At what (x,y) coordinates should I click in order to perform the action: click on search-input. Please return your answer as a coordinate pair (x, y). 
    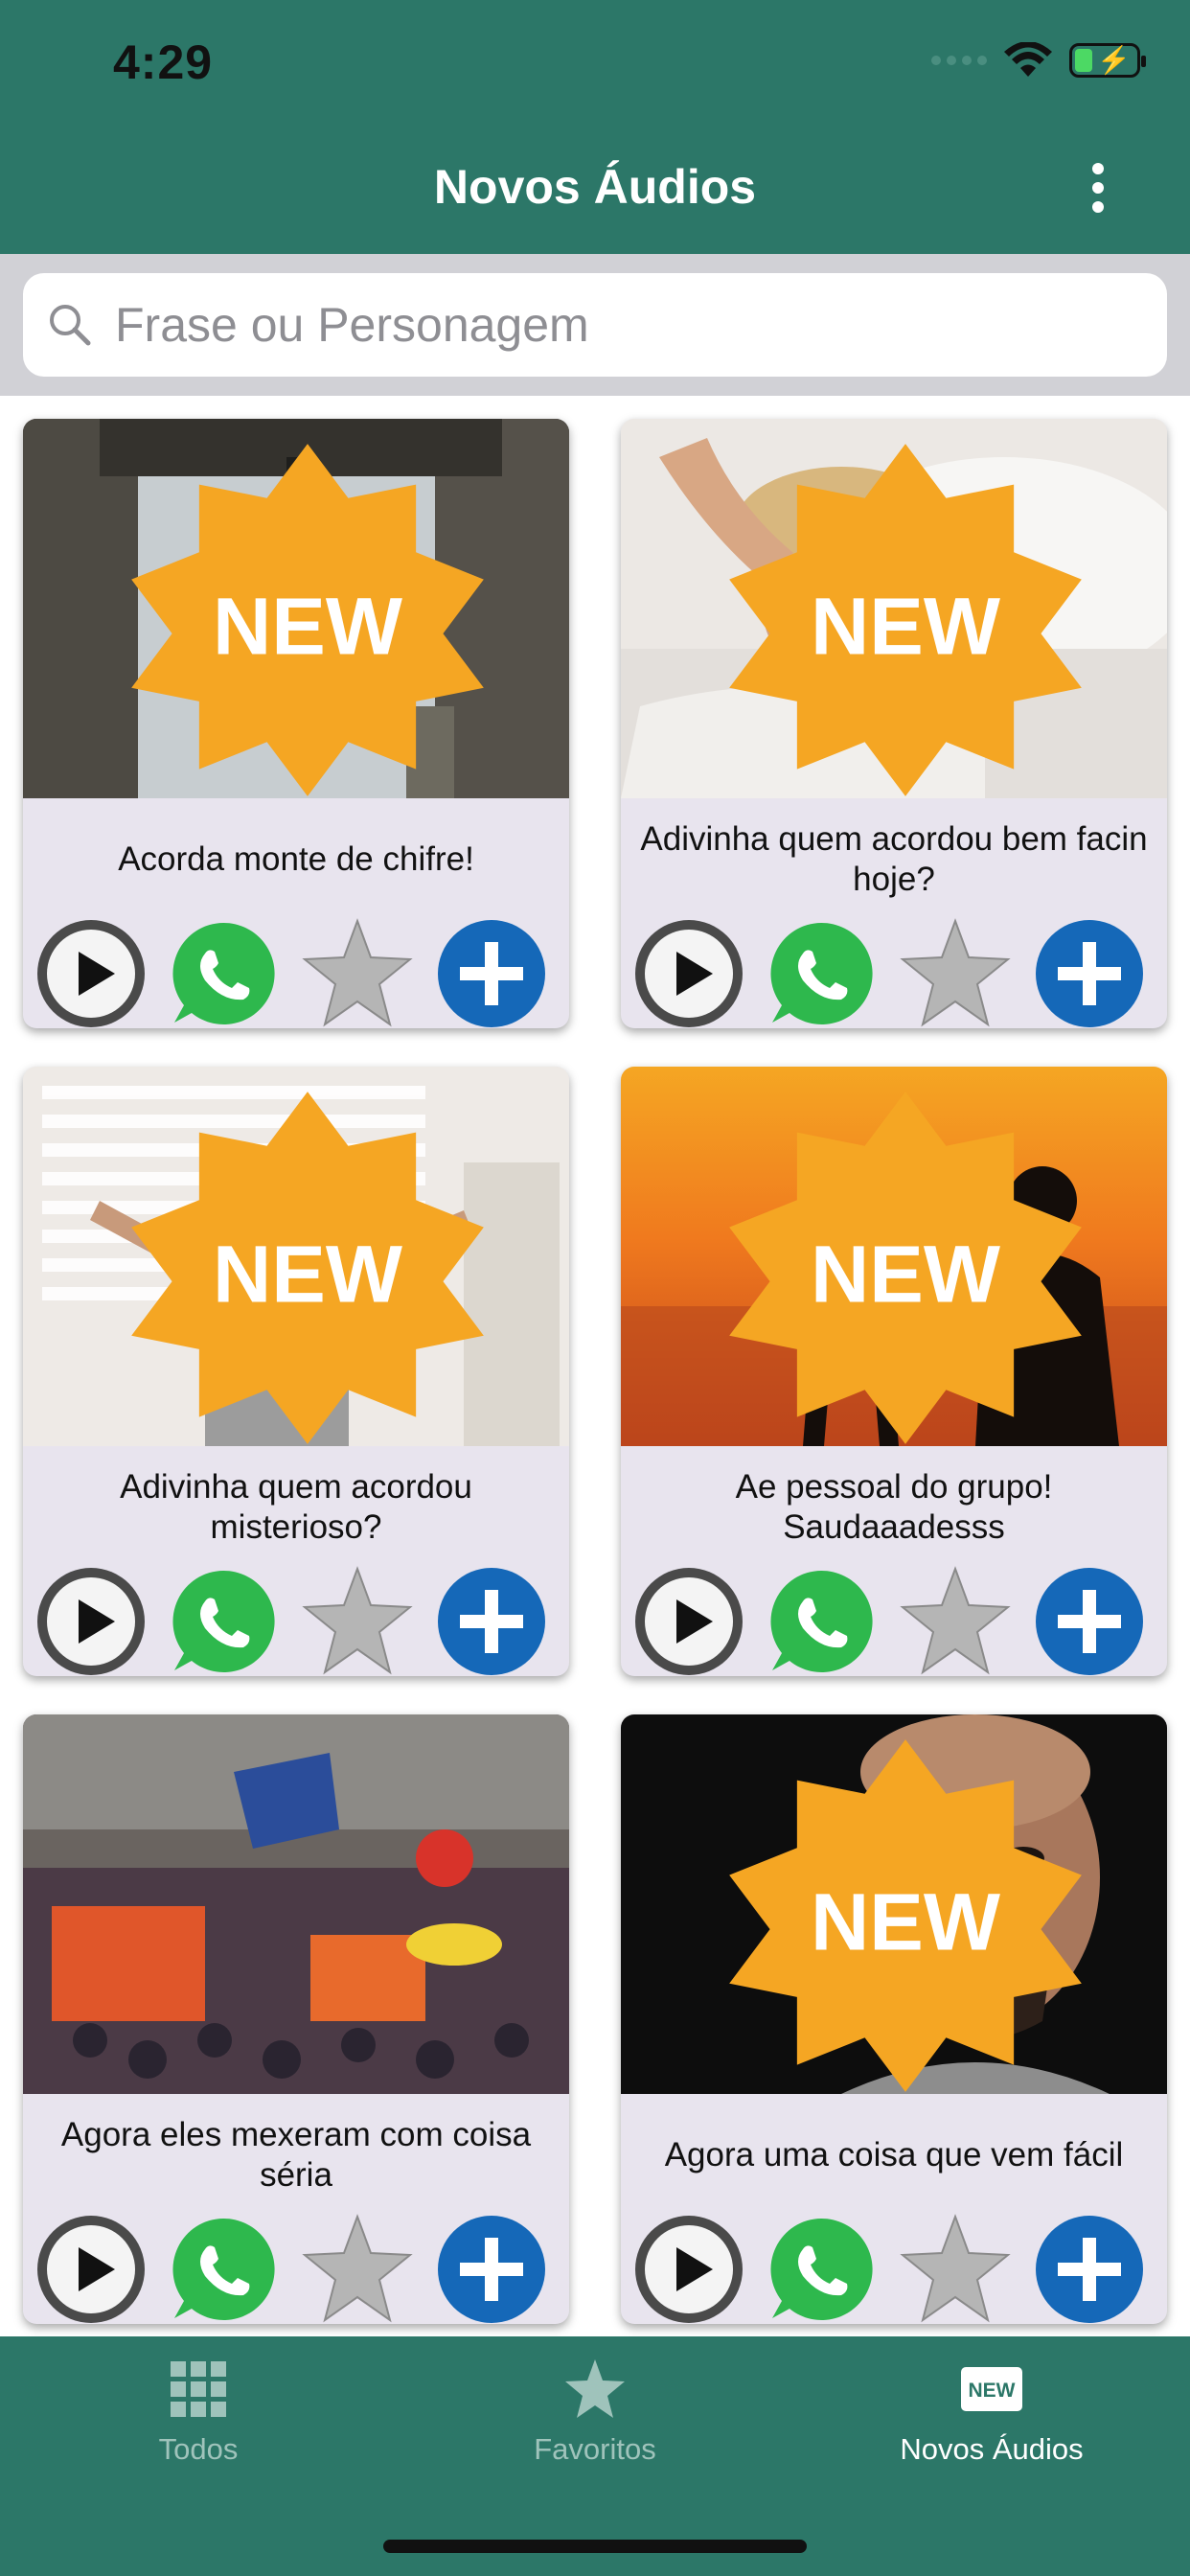
    Looking at the image, I should click on (633, 325).